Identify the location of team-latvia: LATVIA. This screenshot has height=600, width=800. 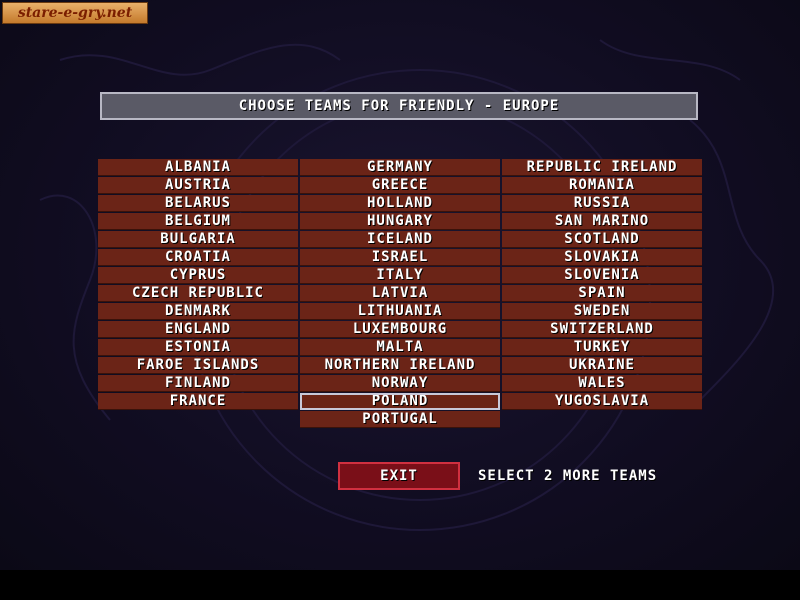
(400, 293).